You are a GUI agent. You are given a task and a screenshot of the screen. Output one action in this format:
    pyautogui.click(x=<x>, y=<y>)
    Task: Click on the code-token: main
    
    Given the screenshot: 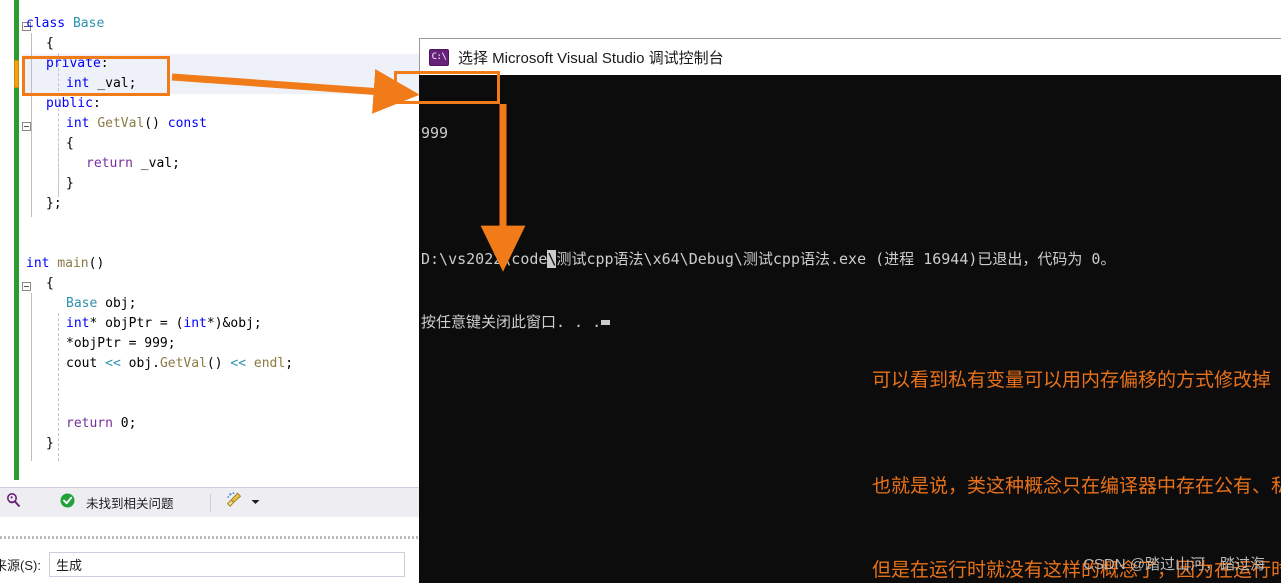 What is the action you would take?
    pyautogui.click(x=73, y=263)
    